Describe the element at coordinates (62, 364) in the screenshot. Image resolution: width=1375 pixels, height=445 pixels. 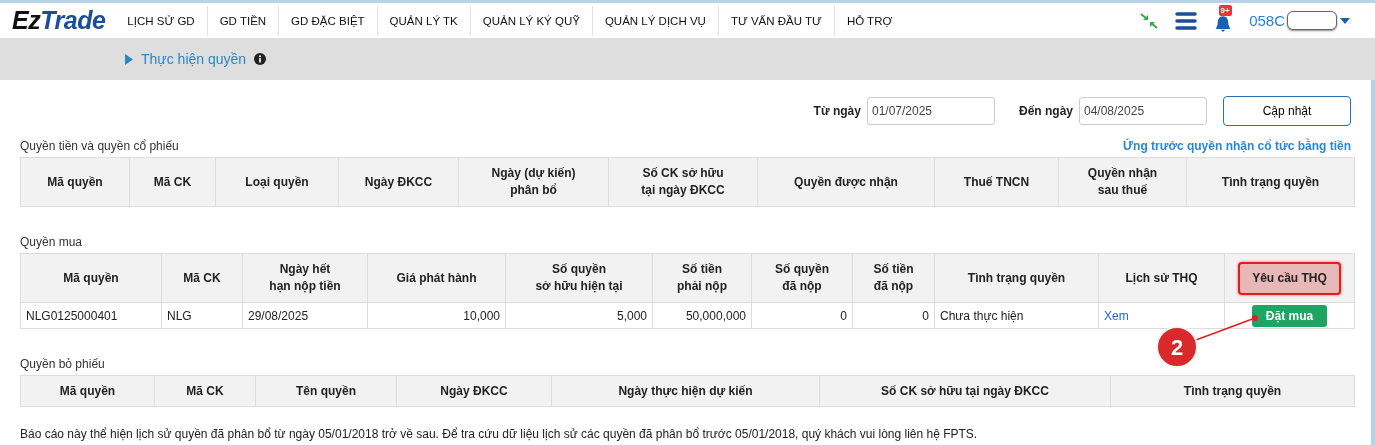
I see `section-title: Quyền bỏ phiếu` at that location.